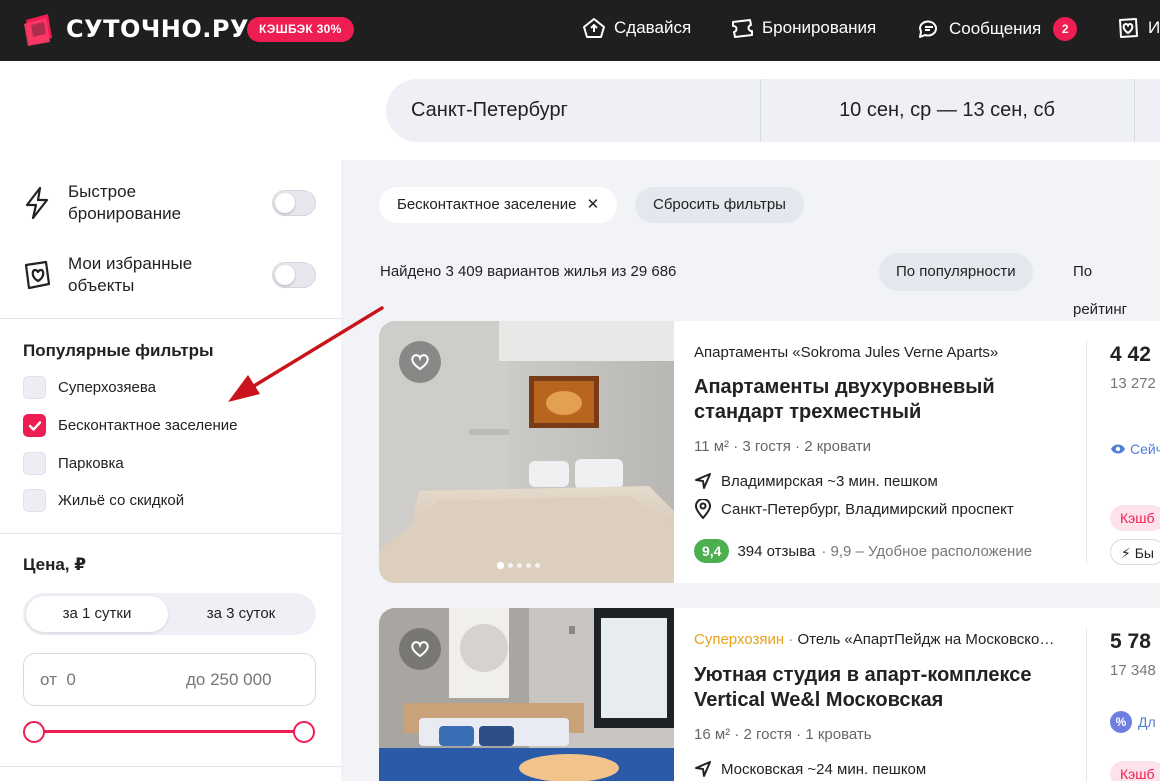 The image size is (1160, 781). I want to click on annotation-arrow, so click(306, 354).